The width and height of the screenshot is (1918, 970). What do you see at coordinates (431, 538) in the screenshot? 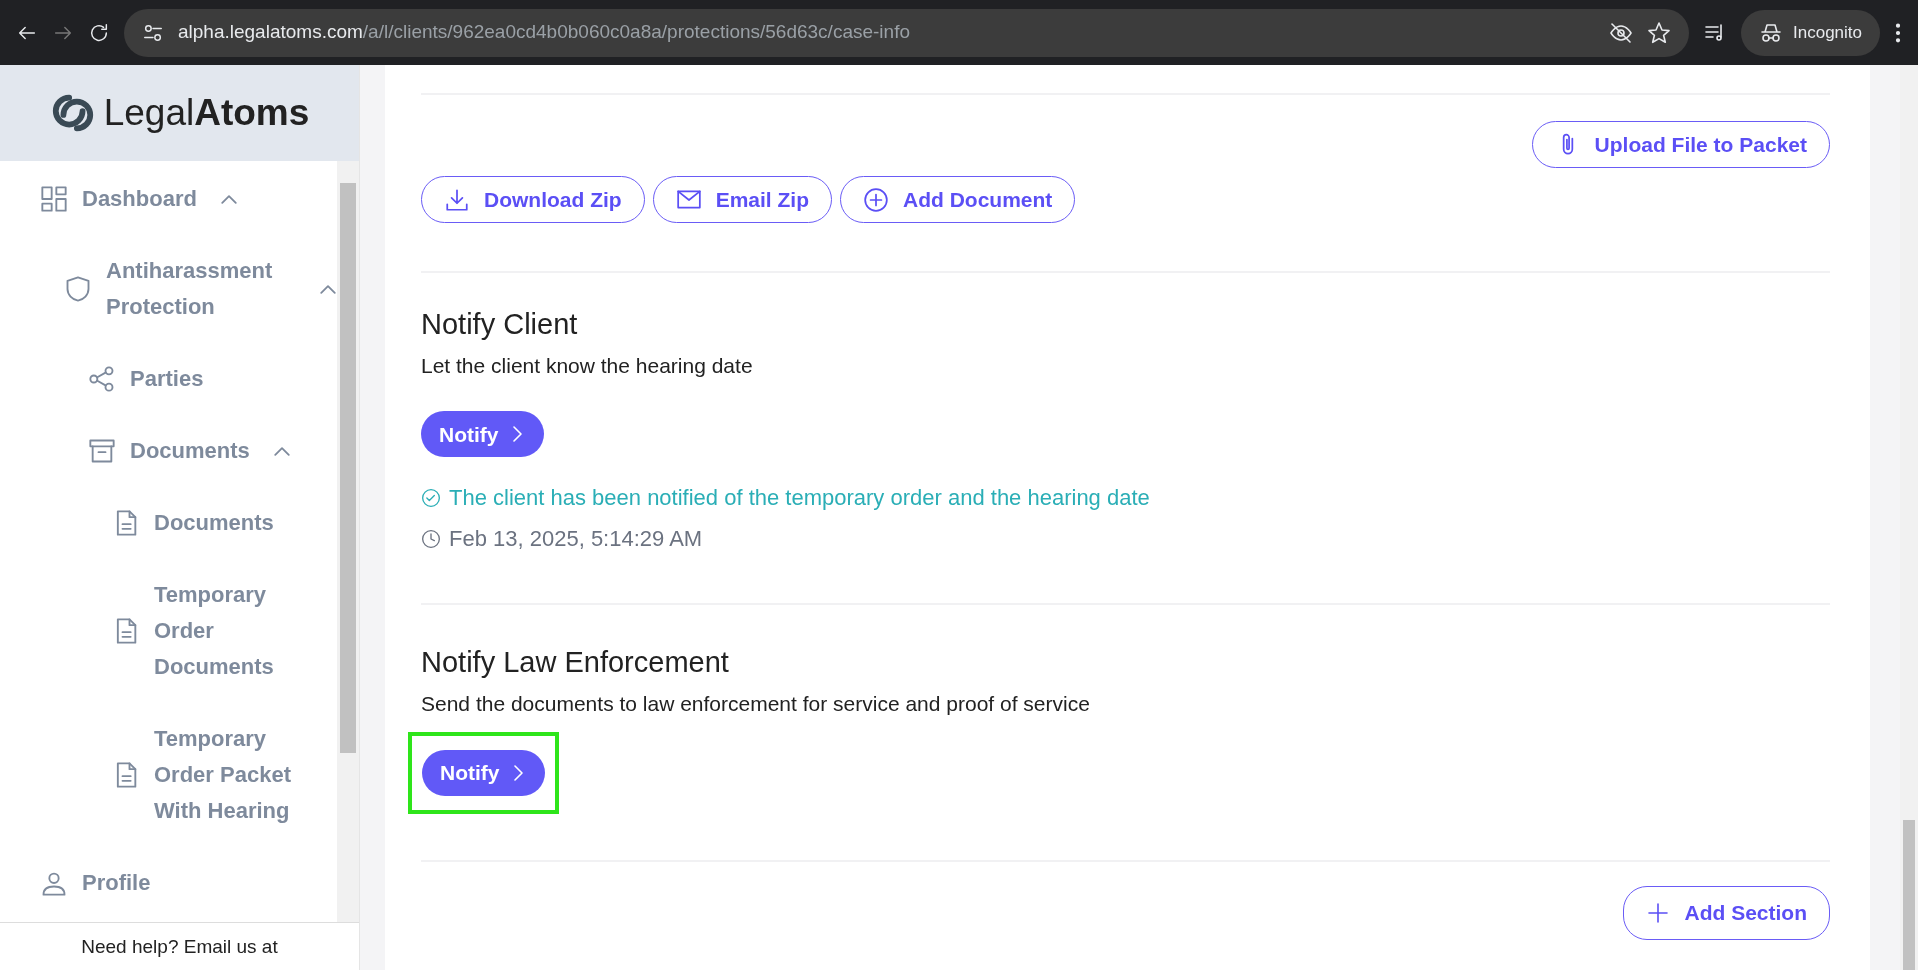
I see `clock-icon` at bounding box center [431, 538].